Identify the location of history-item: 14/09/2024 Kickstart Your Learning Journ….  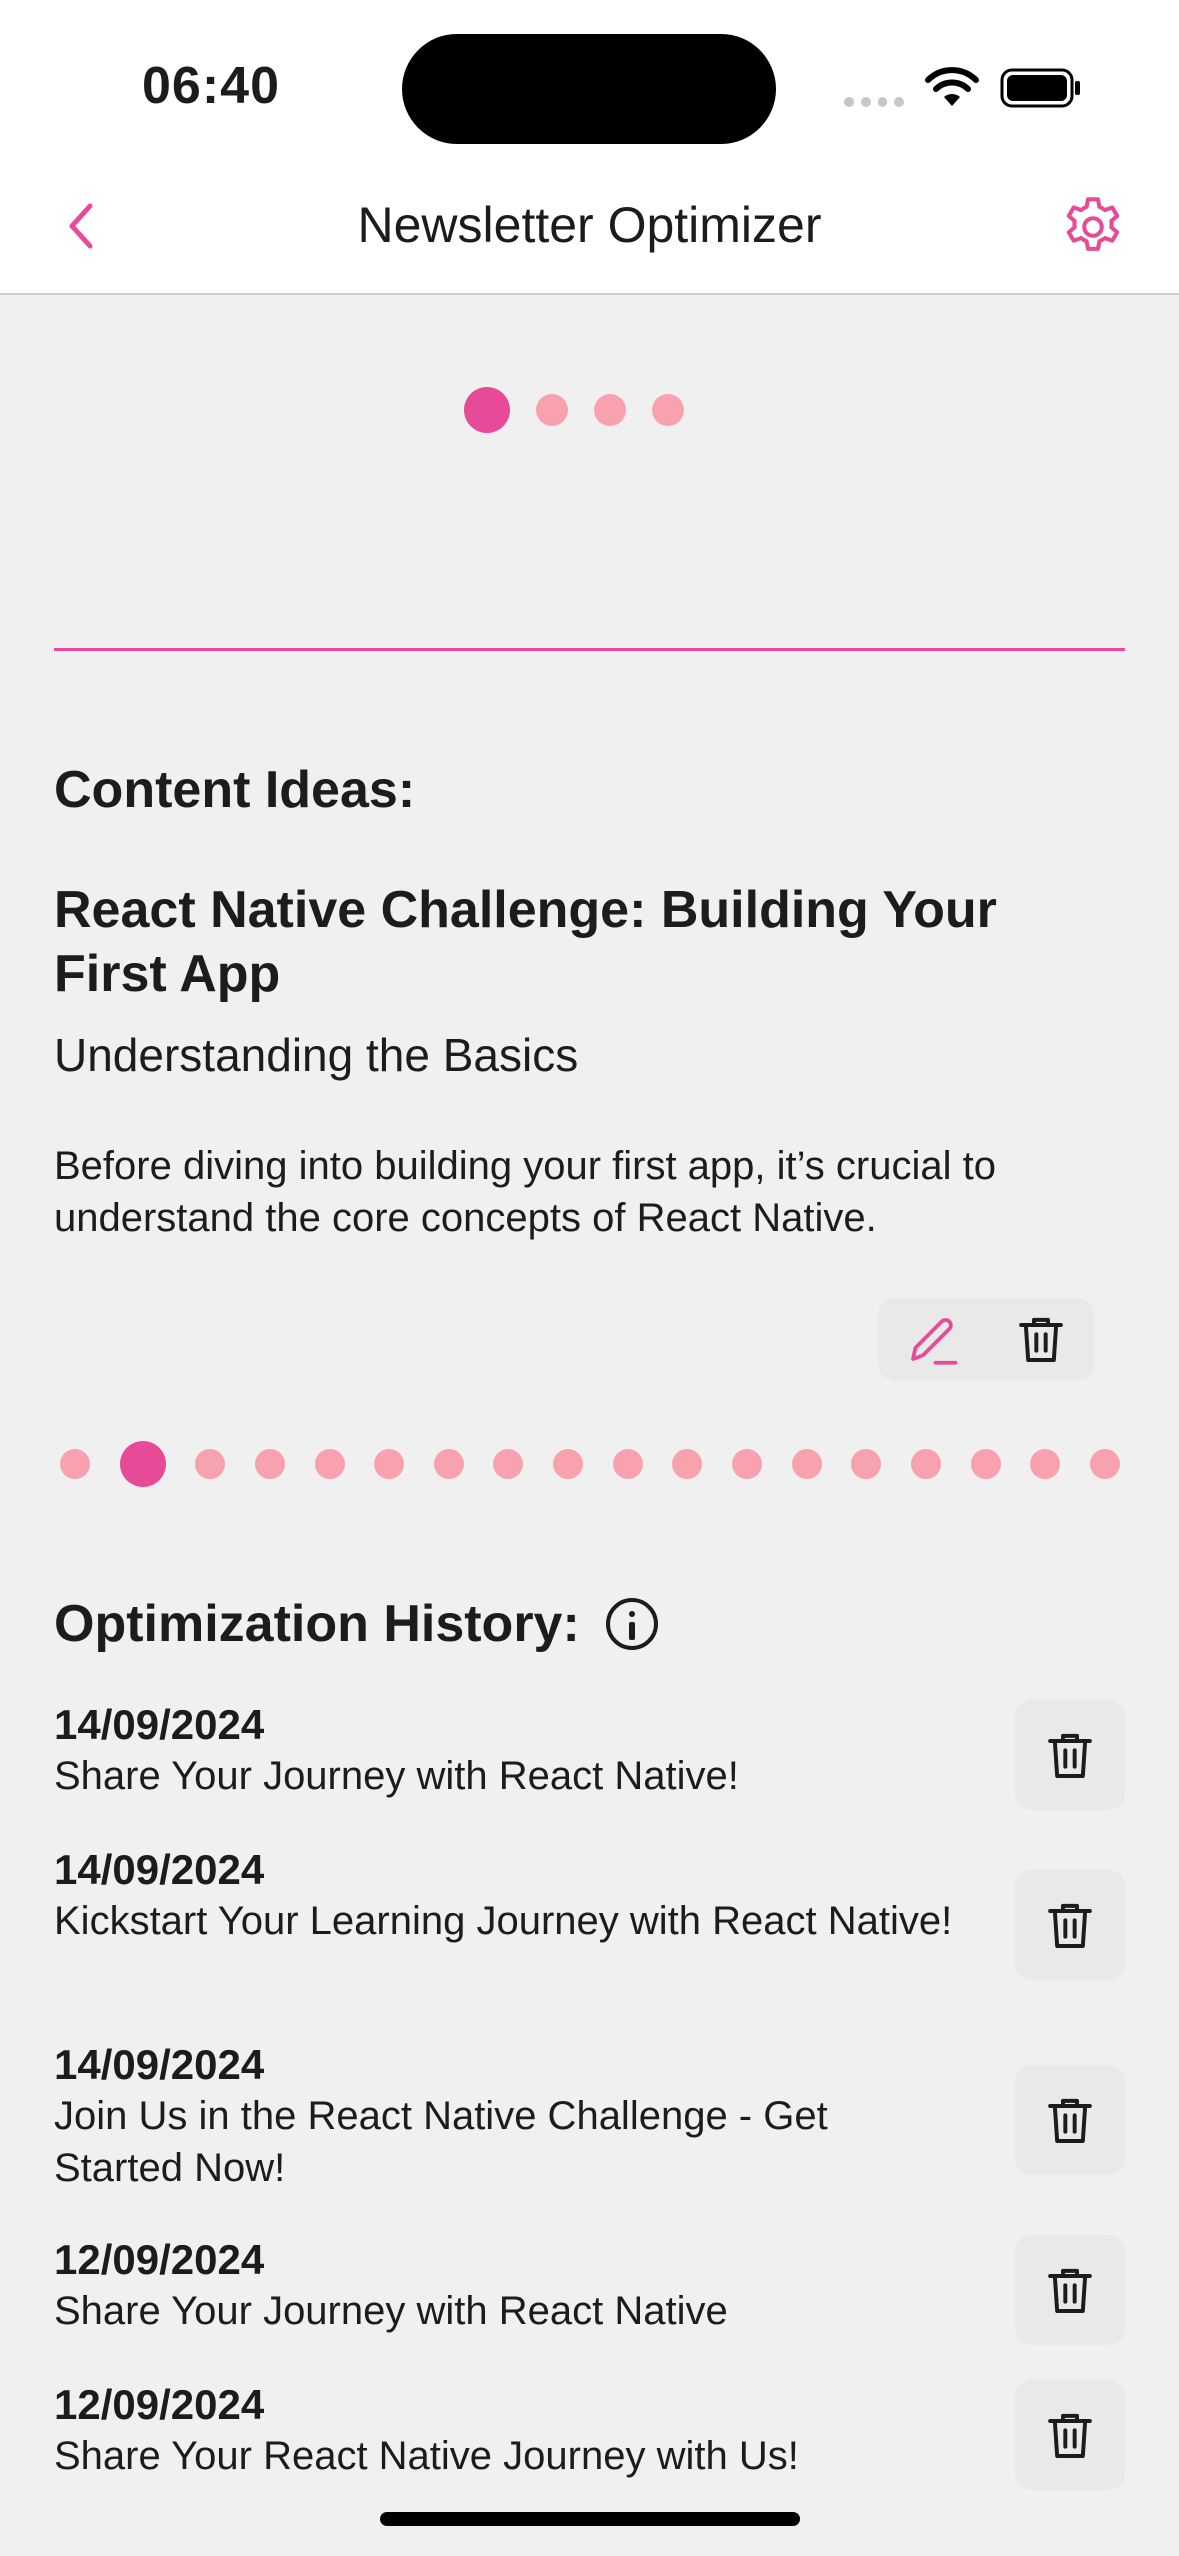
(589, 1920).